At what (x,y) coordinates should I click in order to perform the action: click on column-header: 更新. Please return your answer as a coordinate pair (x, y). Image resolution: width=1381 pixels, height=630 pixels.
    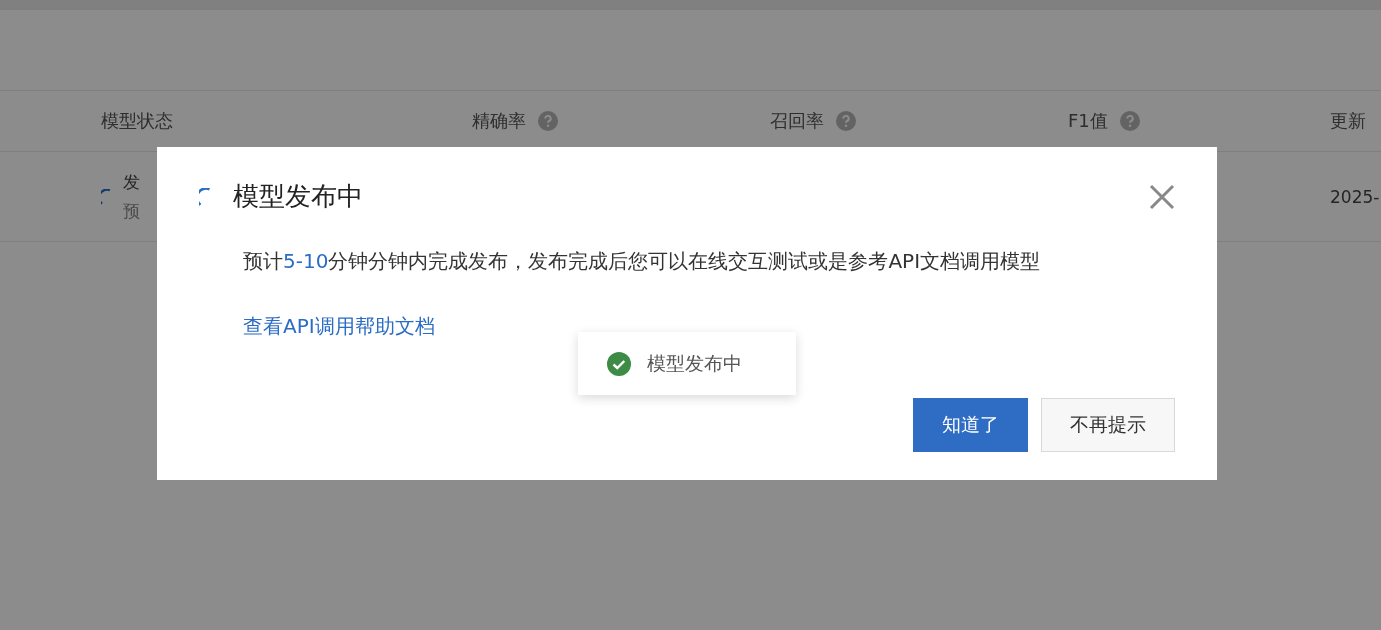
    Looking at the image, I should click on (1348, 121).